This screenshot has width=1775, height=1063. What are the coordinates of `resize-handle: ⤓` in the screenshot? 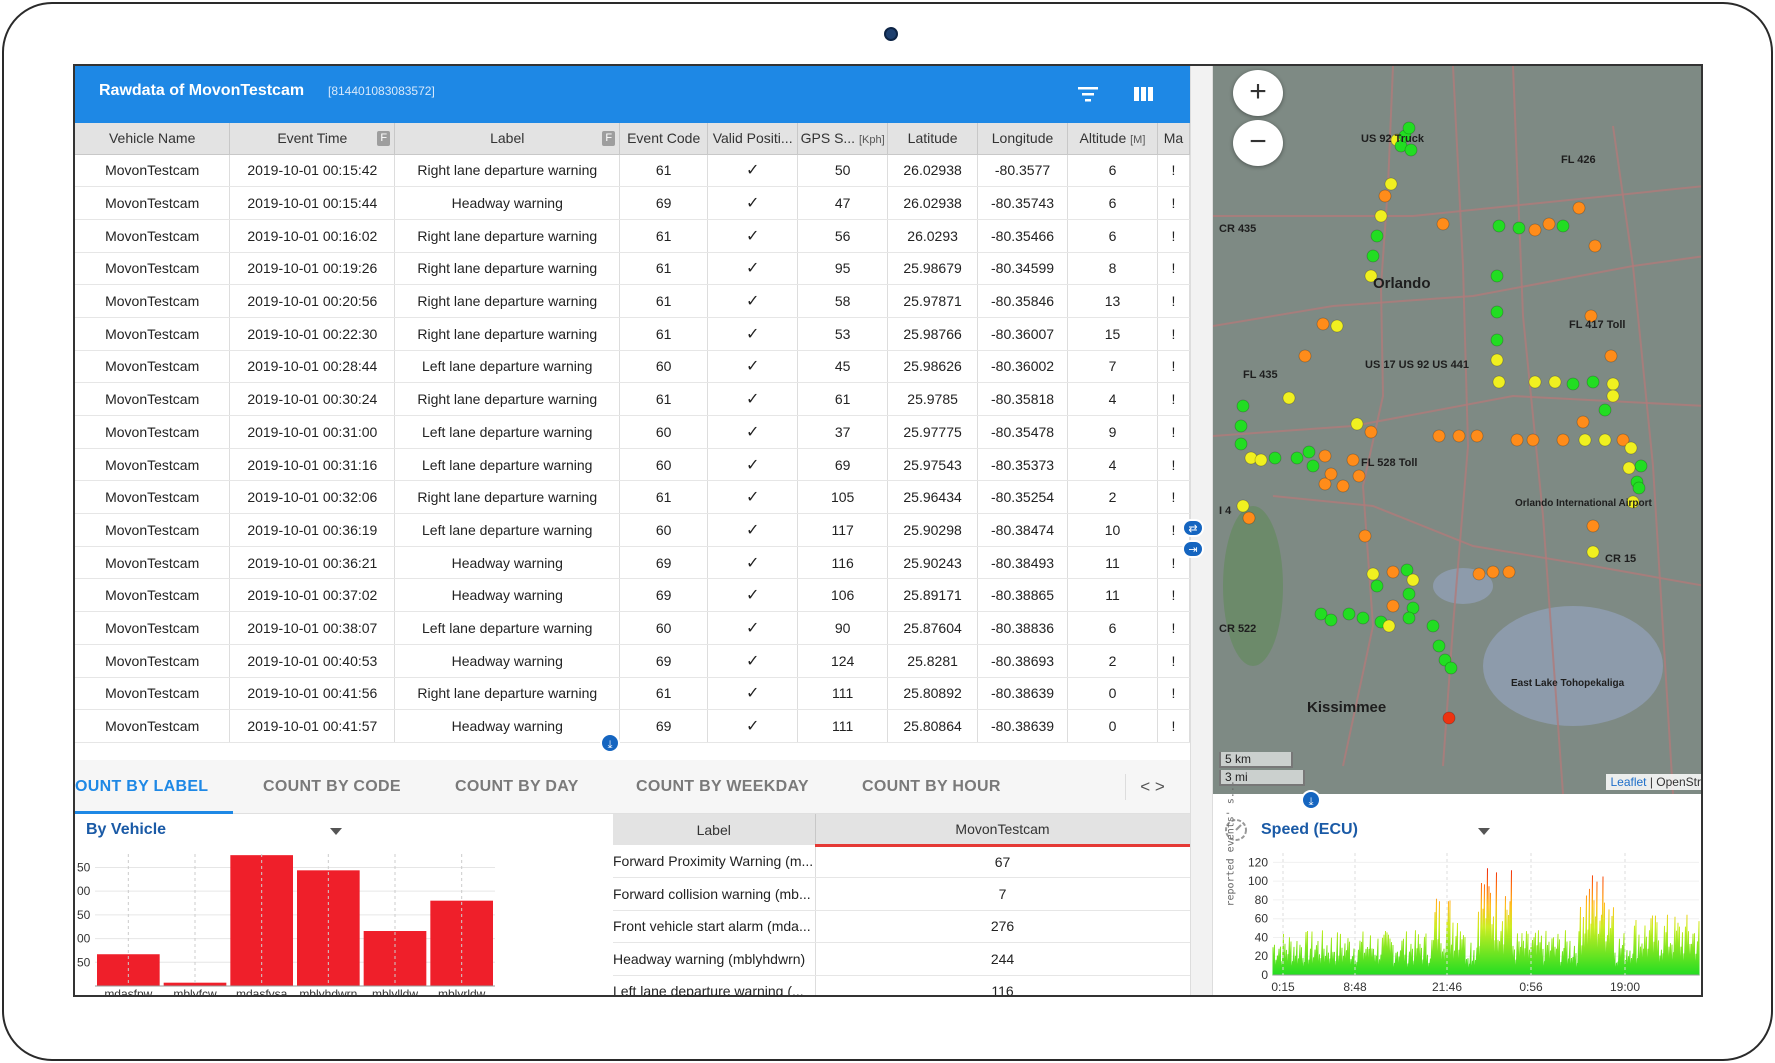 It's located at (610, 743).